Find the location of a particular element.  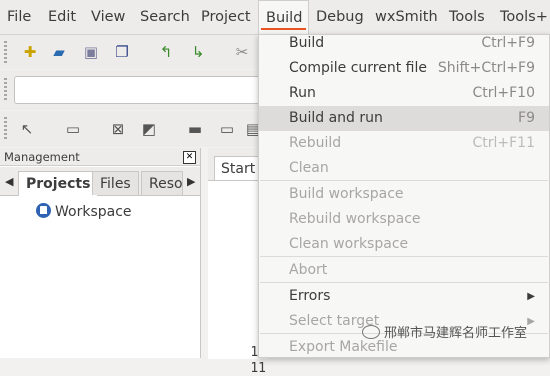

management-title: Management is located at coordinates (100, 157).